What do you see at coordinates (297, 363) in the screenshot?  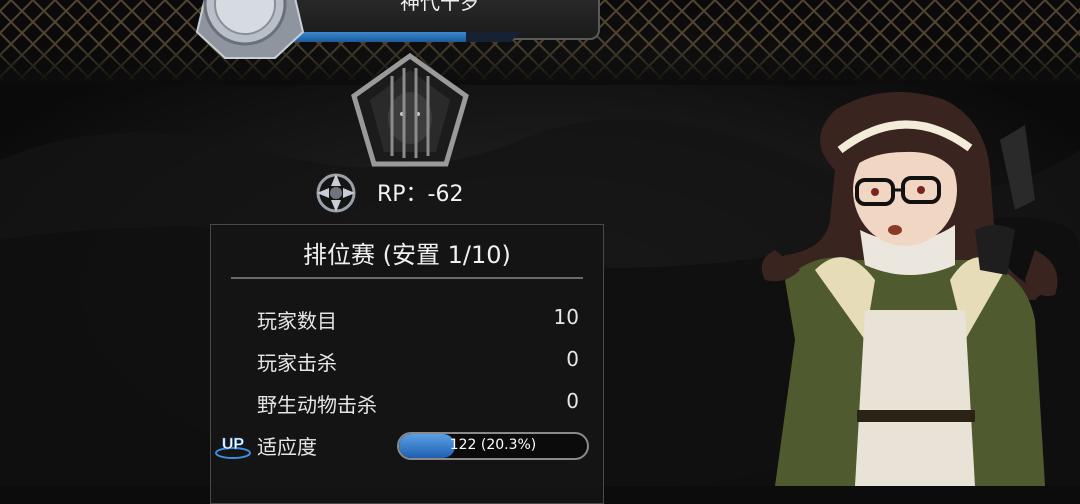 I see `stat-label: 玩家击杀` at bounding box center [297, 363].